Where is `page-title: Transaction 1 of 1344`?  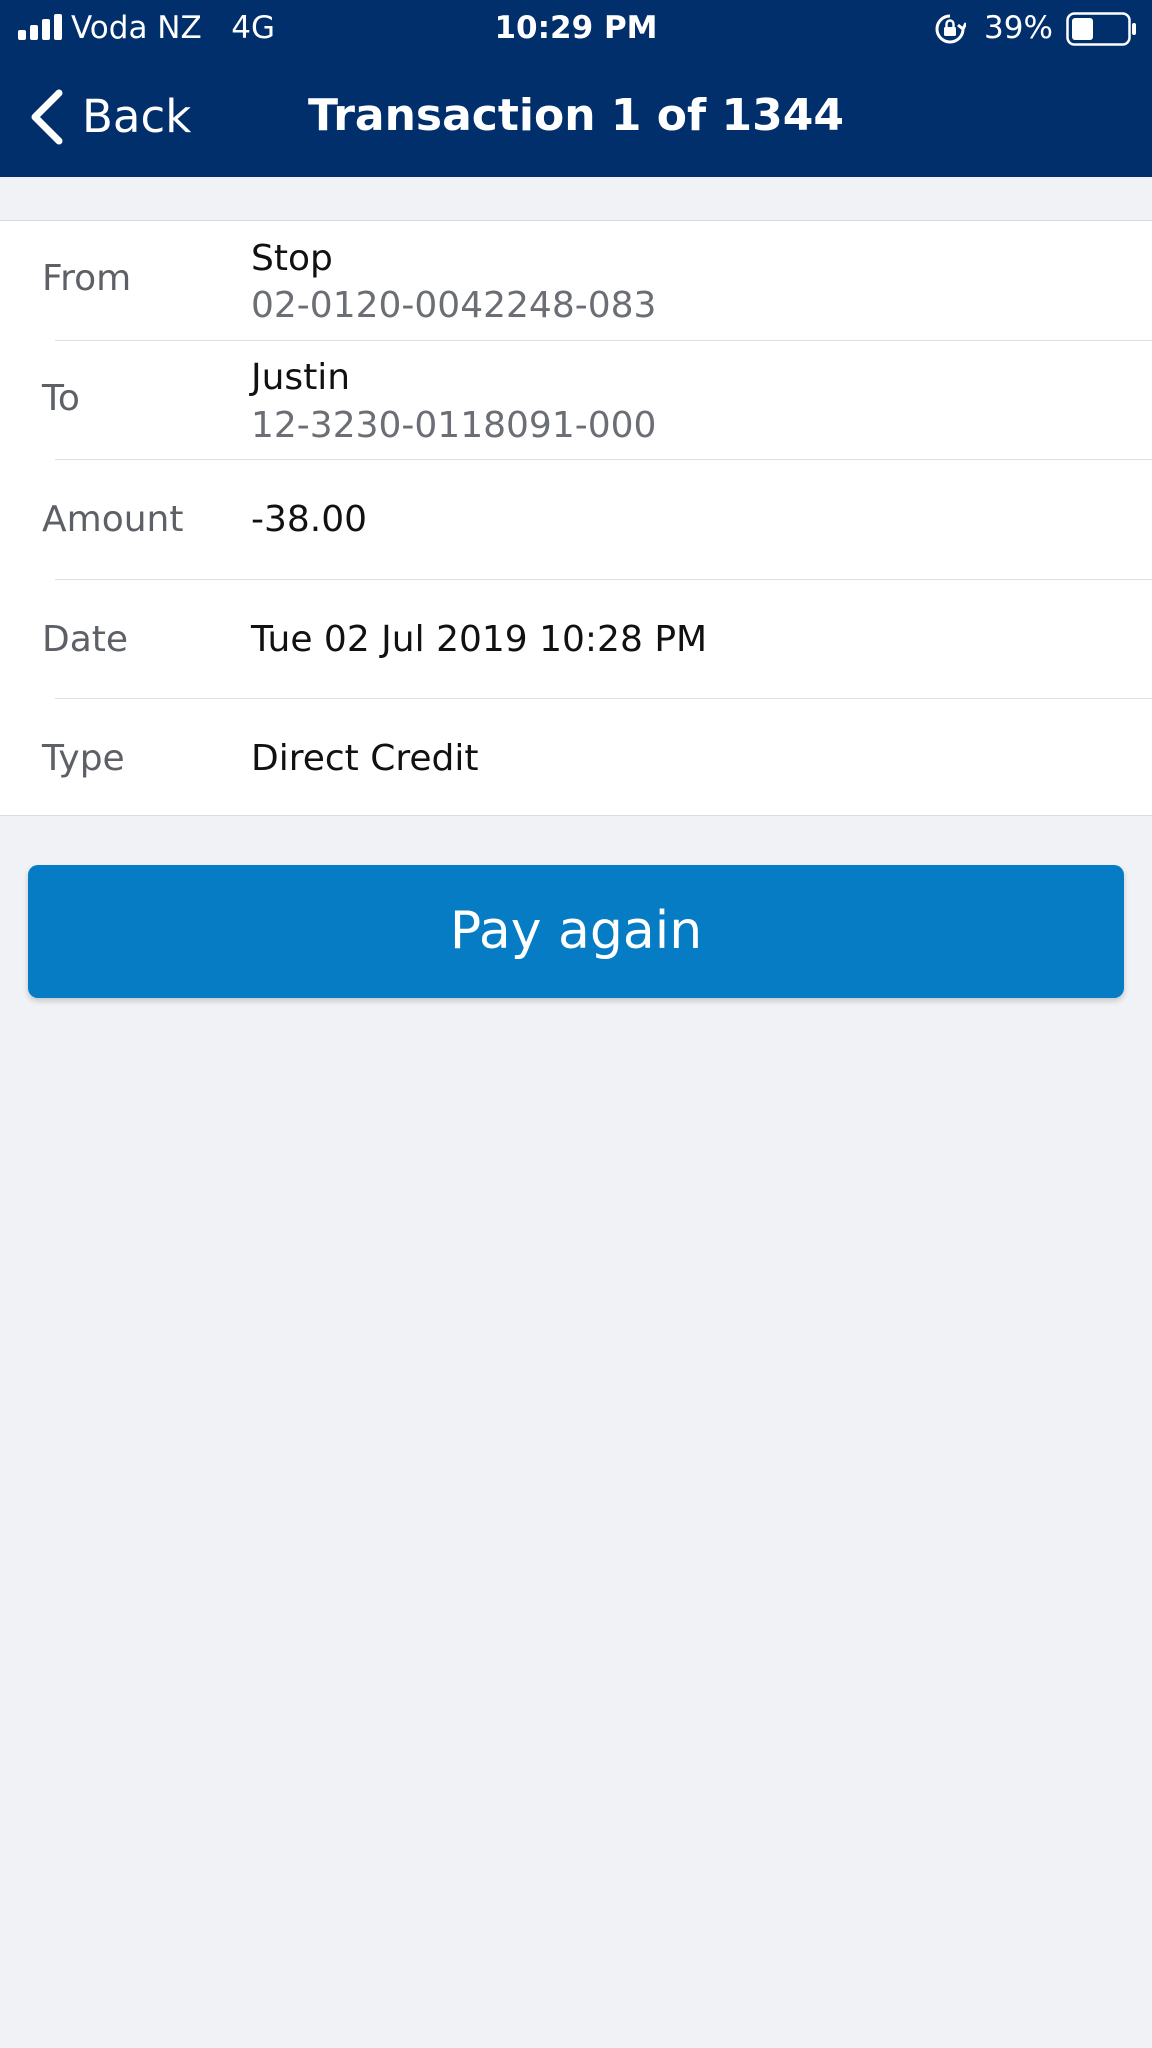
page-title: Transaction 1 of 1344 is located at coordinates (576, 115).